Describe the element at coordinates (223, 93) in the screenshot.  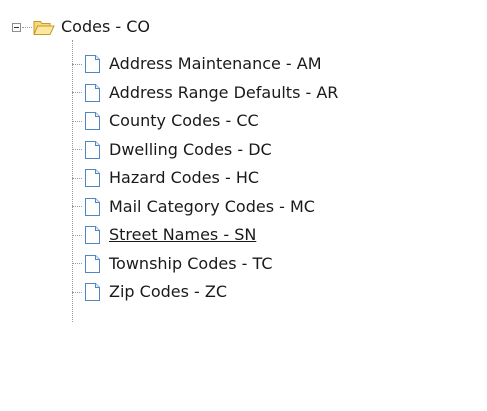
I see `tree-leaf-label: Address Range Defaults - AR` at that location.